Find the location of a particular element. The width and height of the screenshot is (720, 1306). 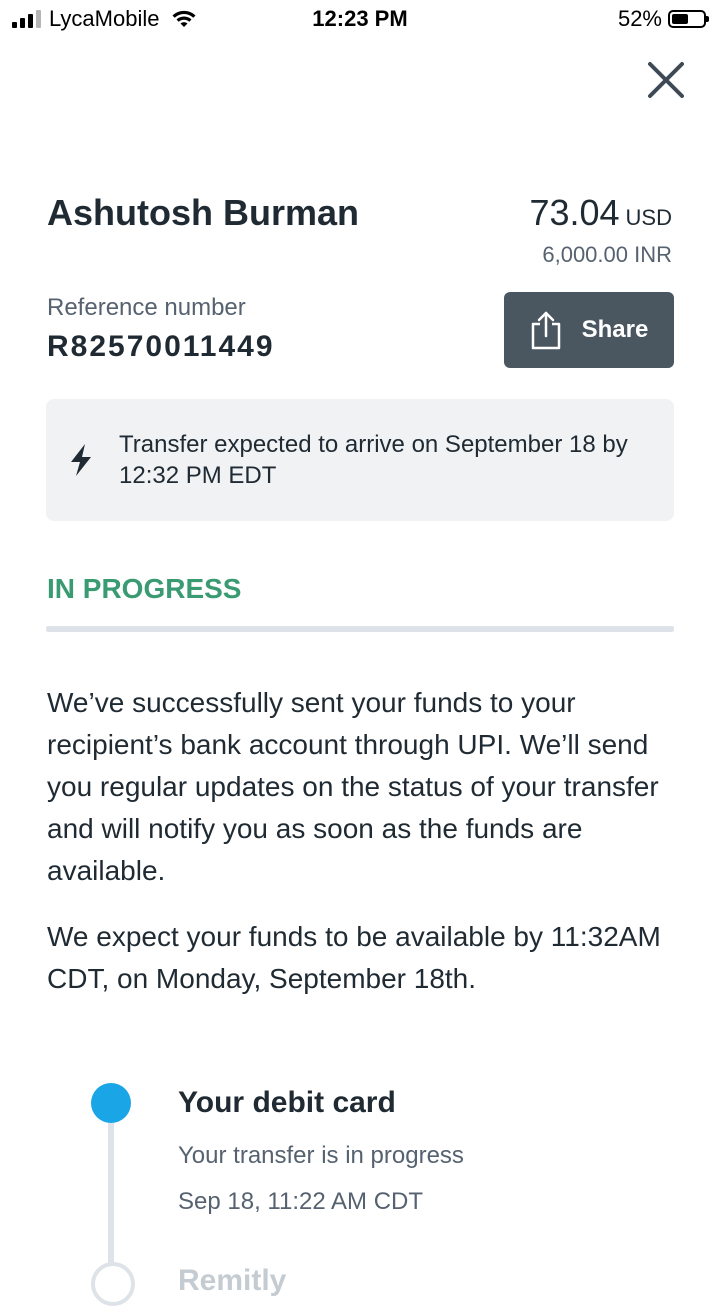

reference-number: R82570011449 is located at coordinates (161, 346).